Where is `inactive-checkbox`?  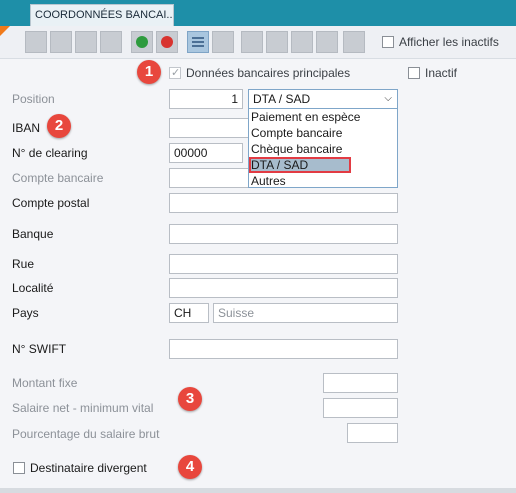
inactive-checkbox is located at coordinates (414, 73).